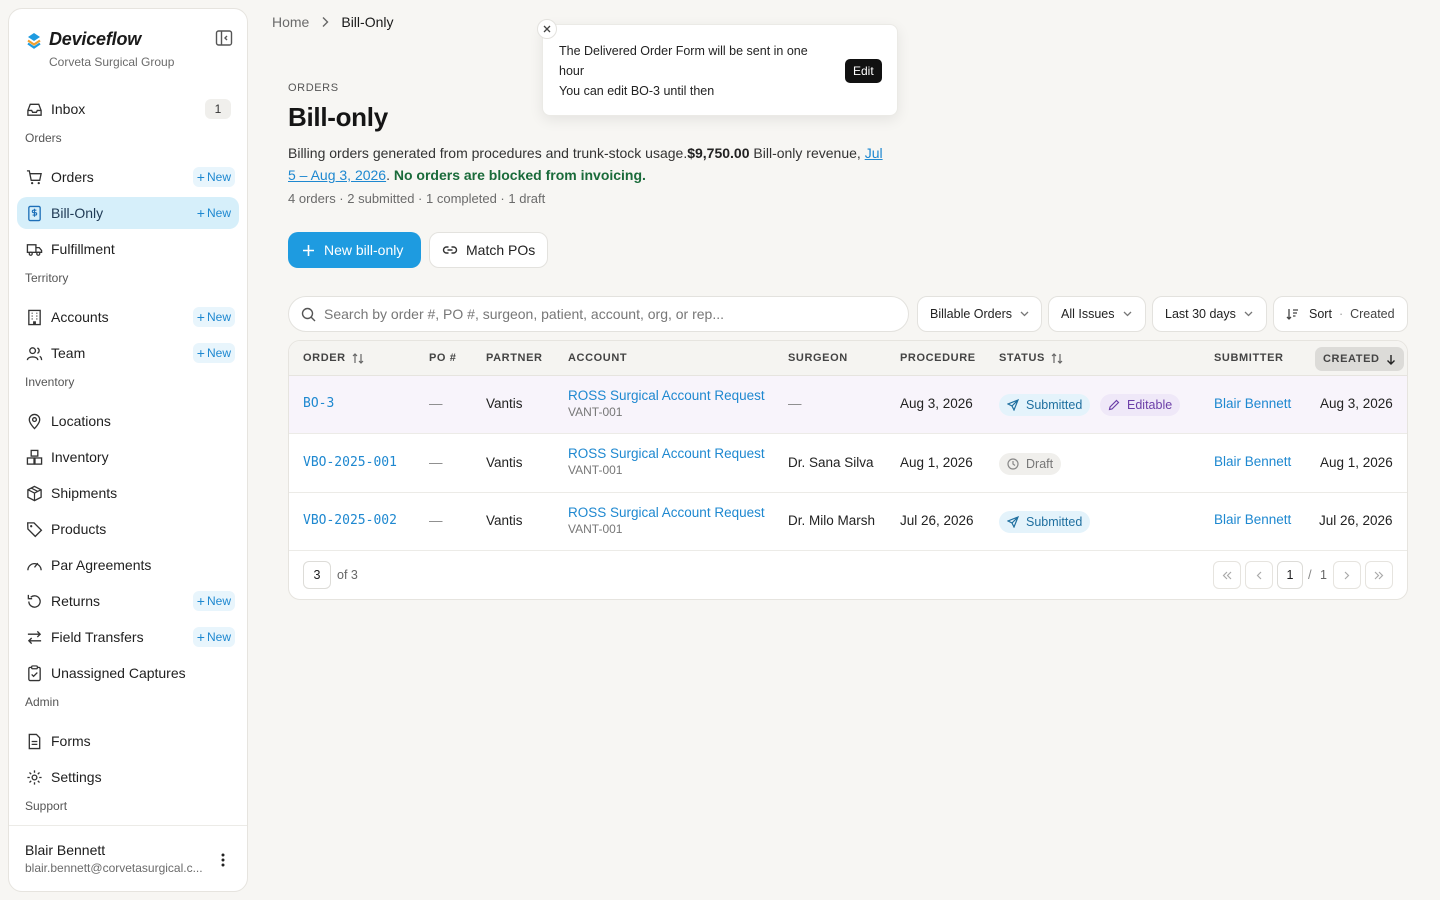 Image resolution: width=1440 pixels, height=900 pixels. I want to click on search-input, so click(604, 314).